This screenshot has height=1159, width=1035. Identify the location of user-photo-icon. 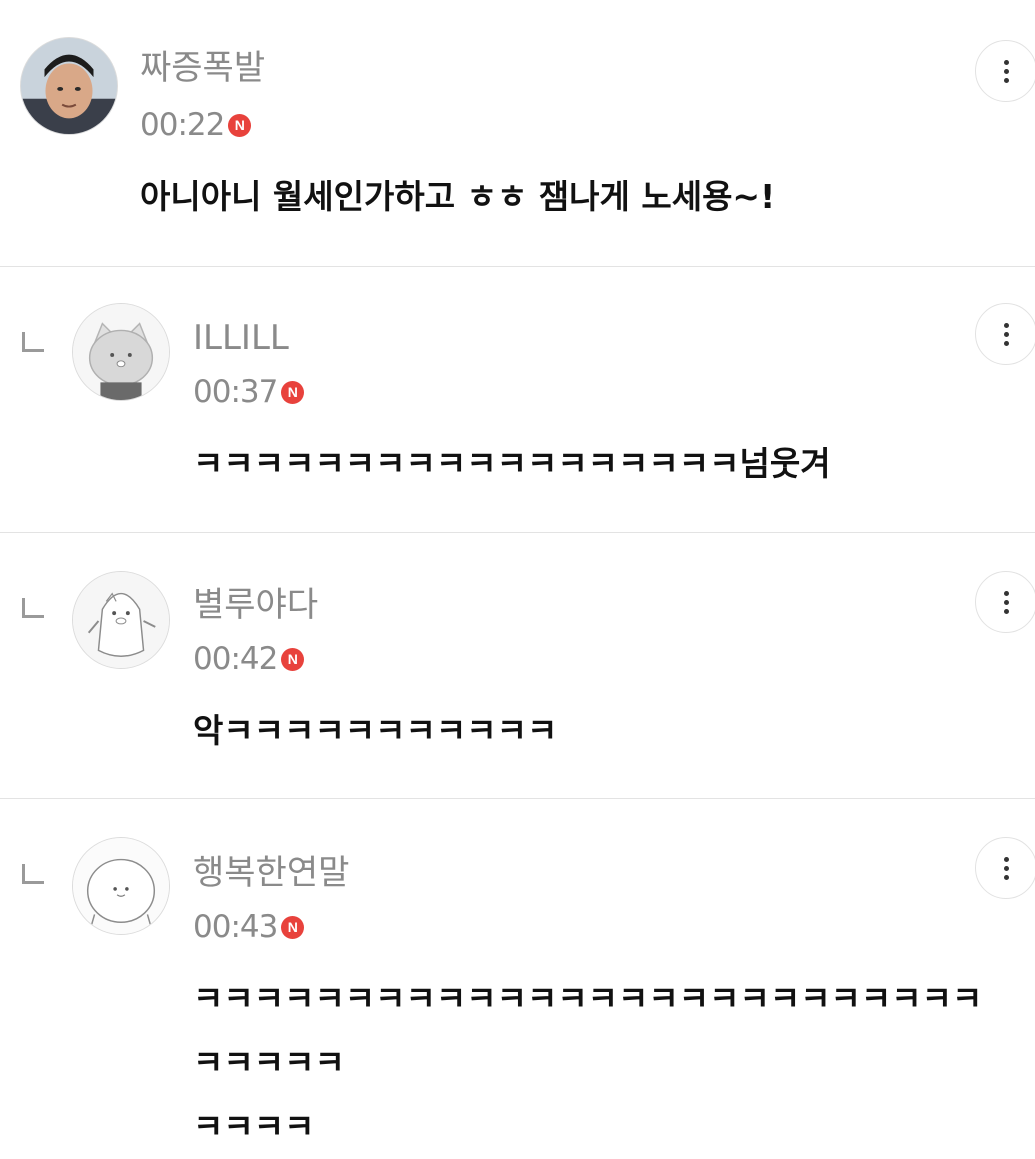
(69, 86).